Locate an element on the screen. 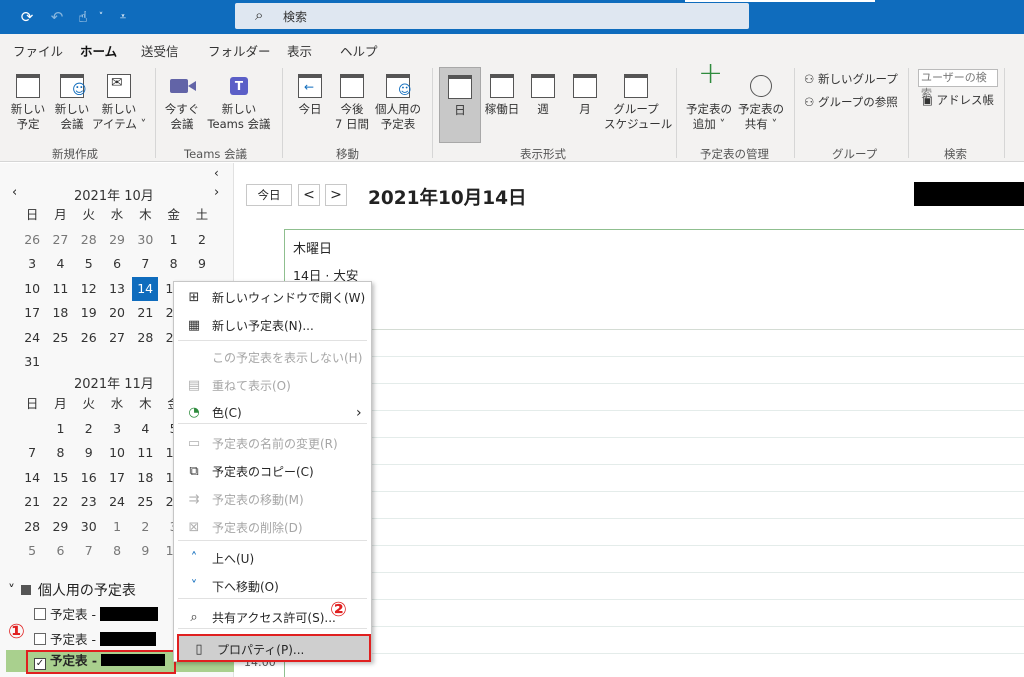  day-cell: 6 is located at coordinates (117, 264).